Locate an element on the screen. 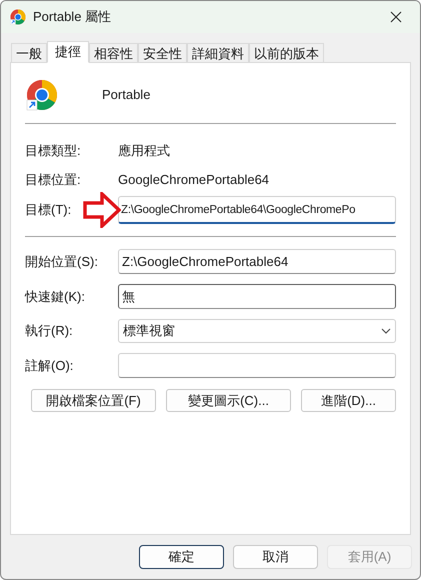 The height and width of the screenshot is (580, 421). field-label: 開始位置(S): is located at coordinates (62, 261).